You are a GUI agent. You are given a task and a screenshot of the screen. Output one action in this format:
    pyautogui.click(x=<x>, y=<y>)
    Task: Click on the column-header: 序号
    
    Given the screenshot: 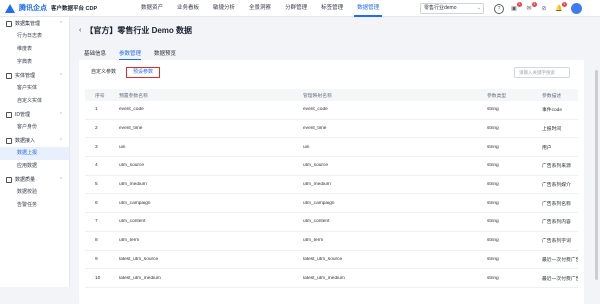 What is the action you would take?
    pyautogui.click(x=100, y=96)
    